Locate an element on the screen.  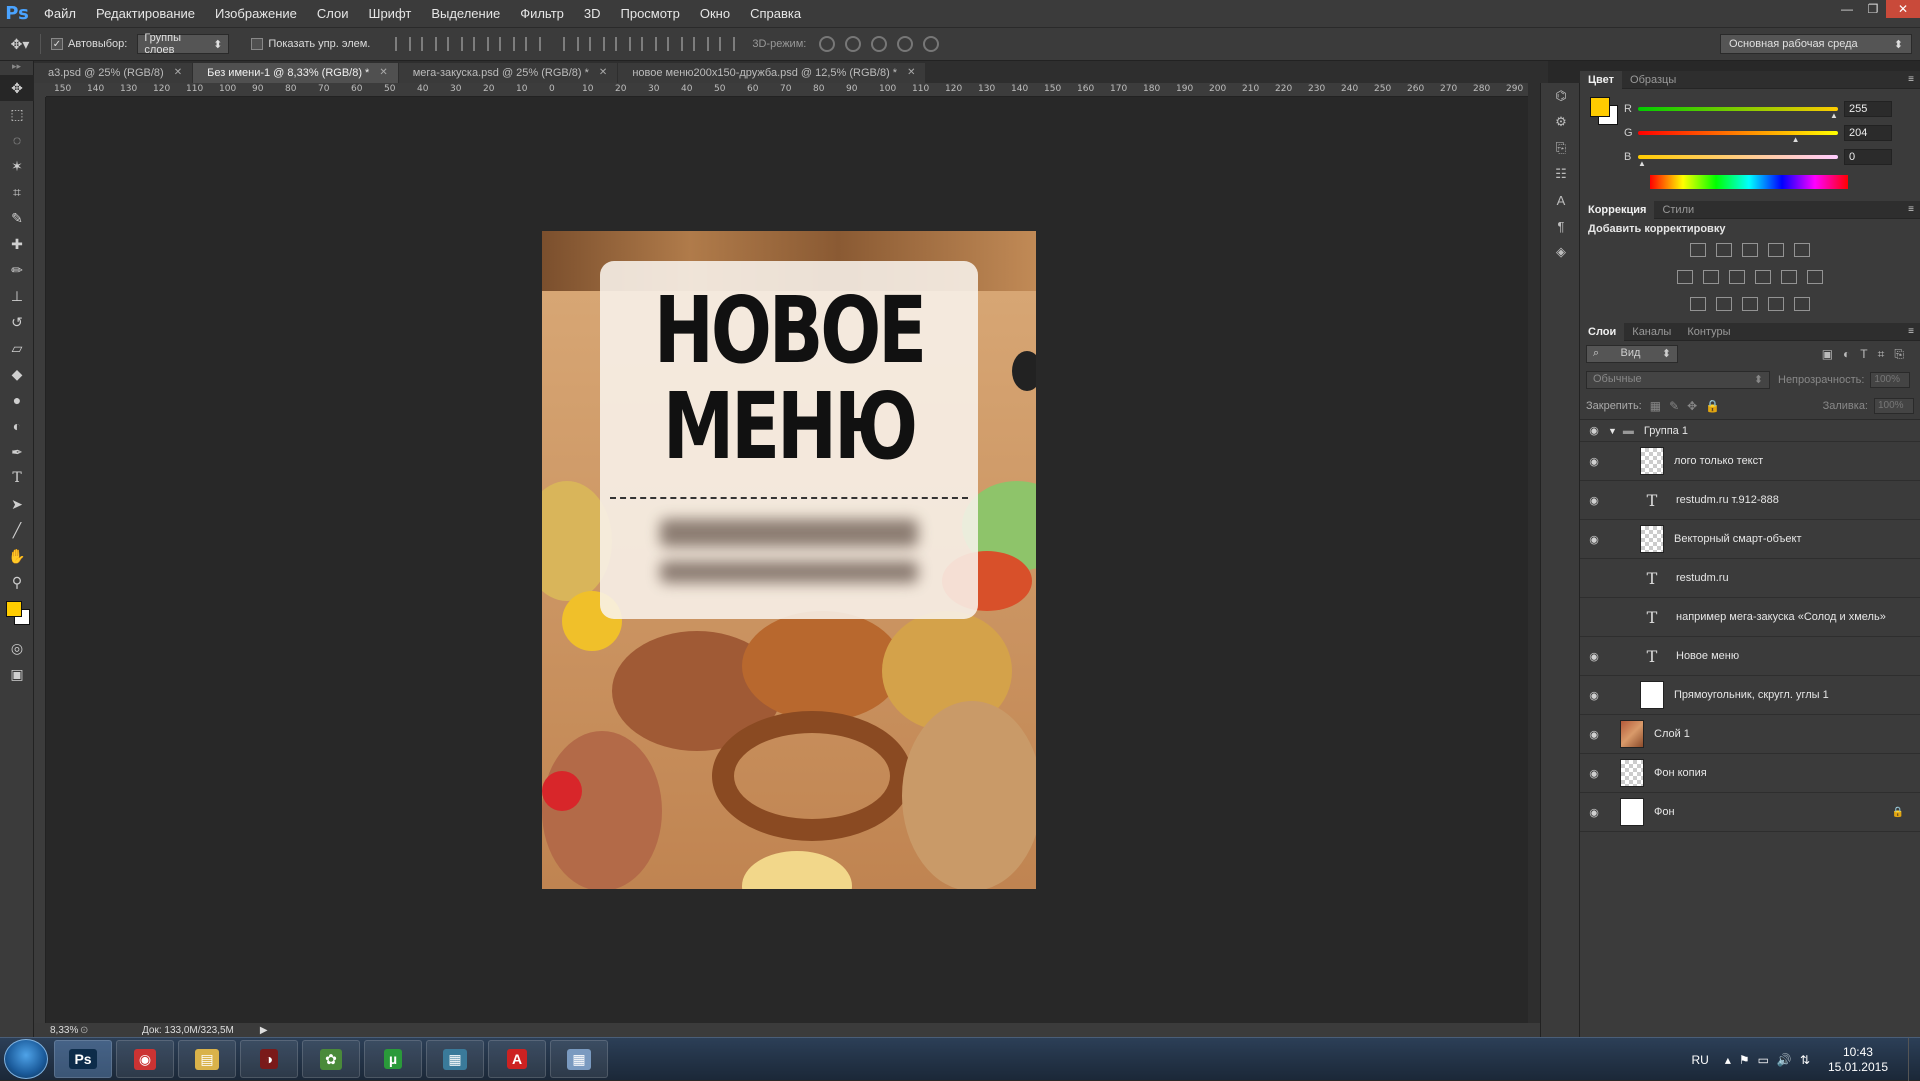
autoselect-checkbox: ✓ is located at coordinates (57, 44).